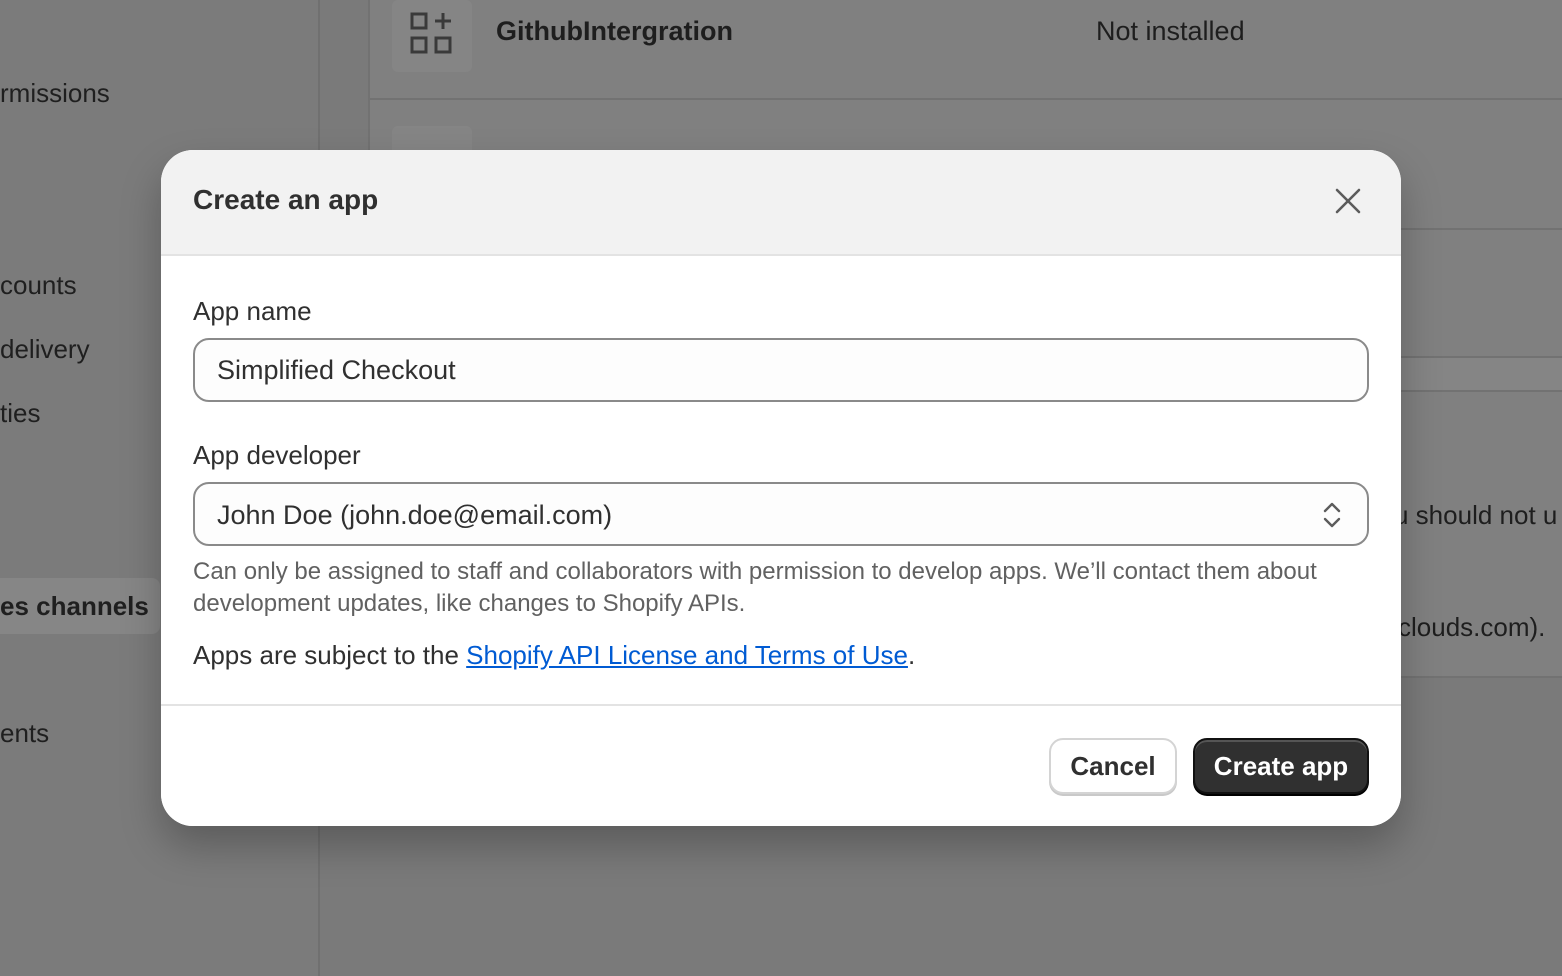 This screenshot has width=1562, height=976. What do you see at coordinates (781, 203) in the screenshot?
I see `modal-header: Create an app` at bounding box center [781, 203].